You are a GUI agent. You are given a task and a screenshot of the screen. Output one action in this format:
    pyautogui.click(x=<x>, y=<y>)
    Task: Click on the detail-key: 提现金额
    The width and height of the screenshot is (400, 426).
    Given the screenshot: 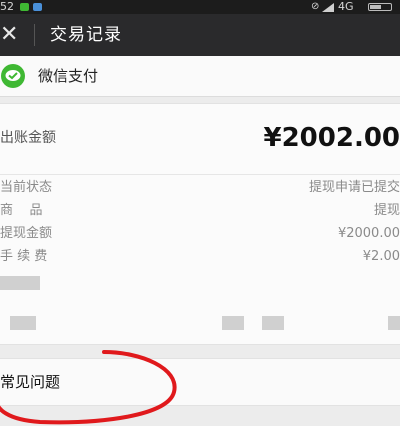 What is the action you would take?
    pyautogui.click(x=26, y=233)
    